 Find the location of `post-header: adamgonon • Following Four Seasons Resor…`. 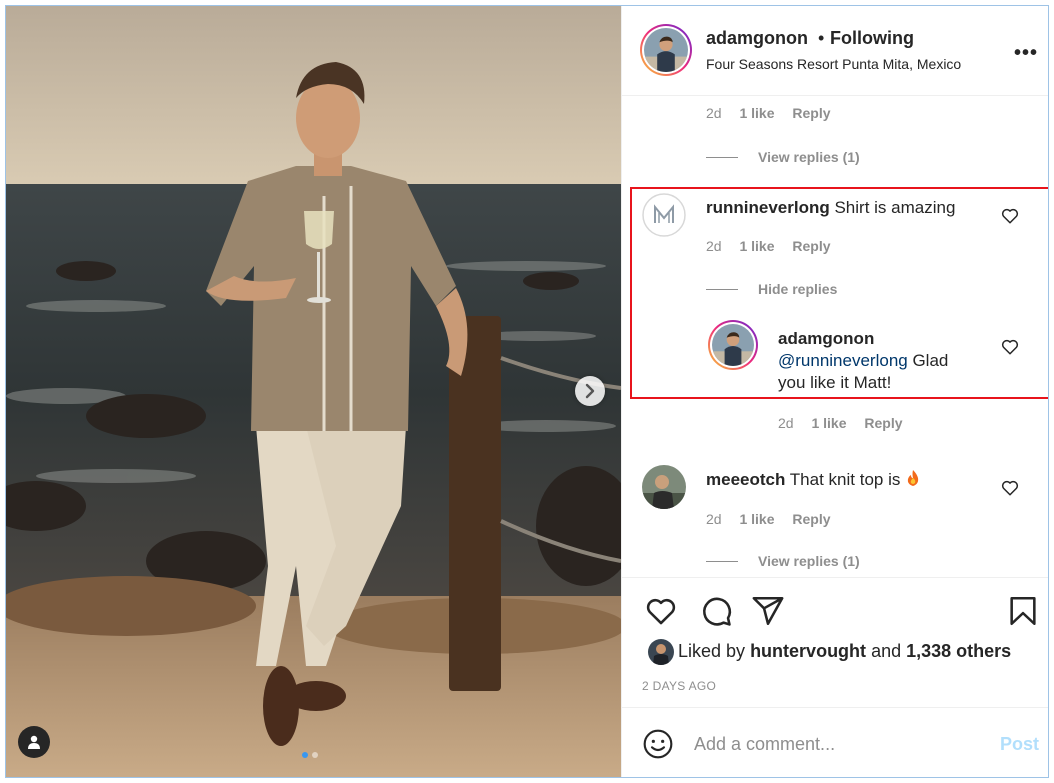

post-header: adamgonon • Following Four Seasons Resor… is located at coordinates (835, 51).